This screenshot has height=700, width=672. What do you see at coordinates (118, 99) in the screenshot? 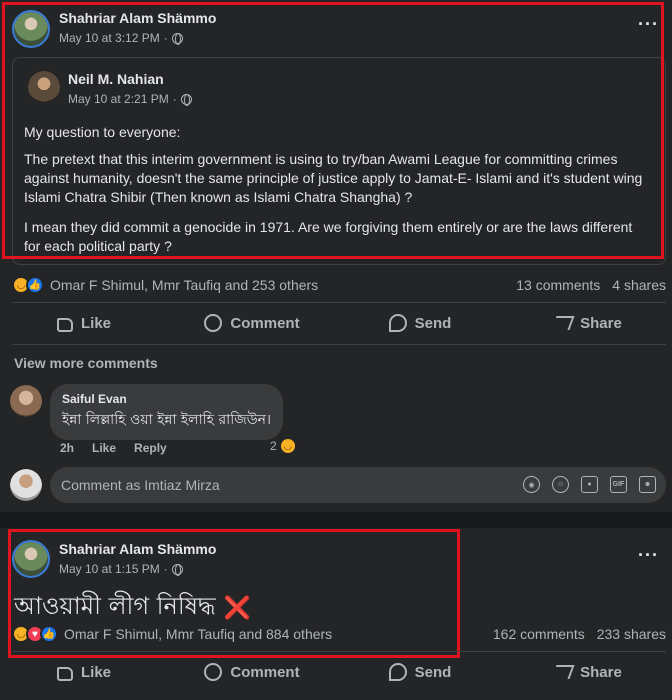
I see `shared-time: May 10 at 2:21 PM` at bounding box center [118, 99].